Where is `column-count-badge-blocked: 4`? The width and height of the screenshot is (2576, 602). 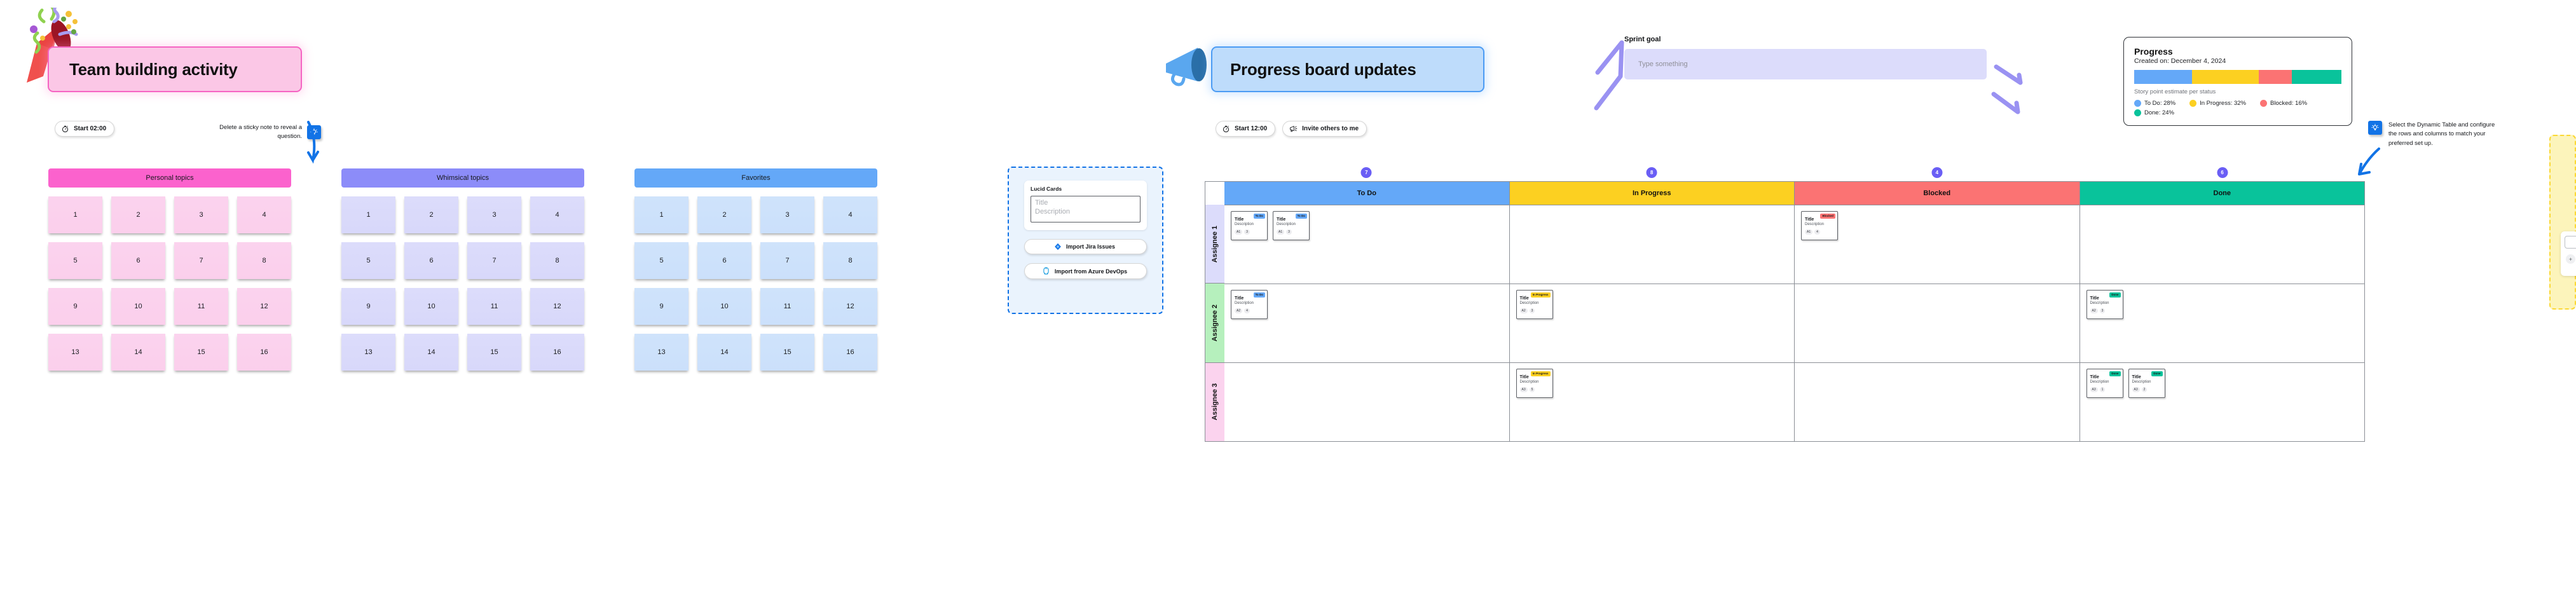
column-count-badge-blocked: 4 is located at coordinates (1937, 173).